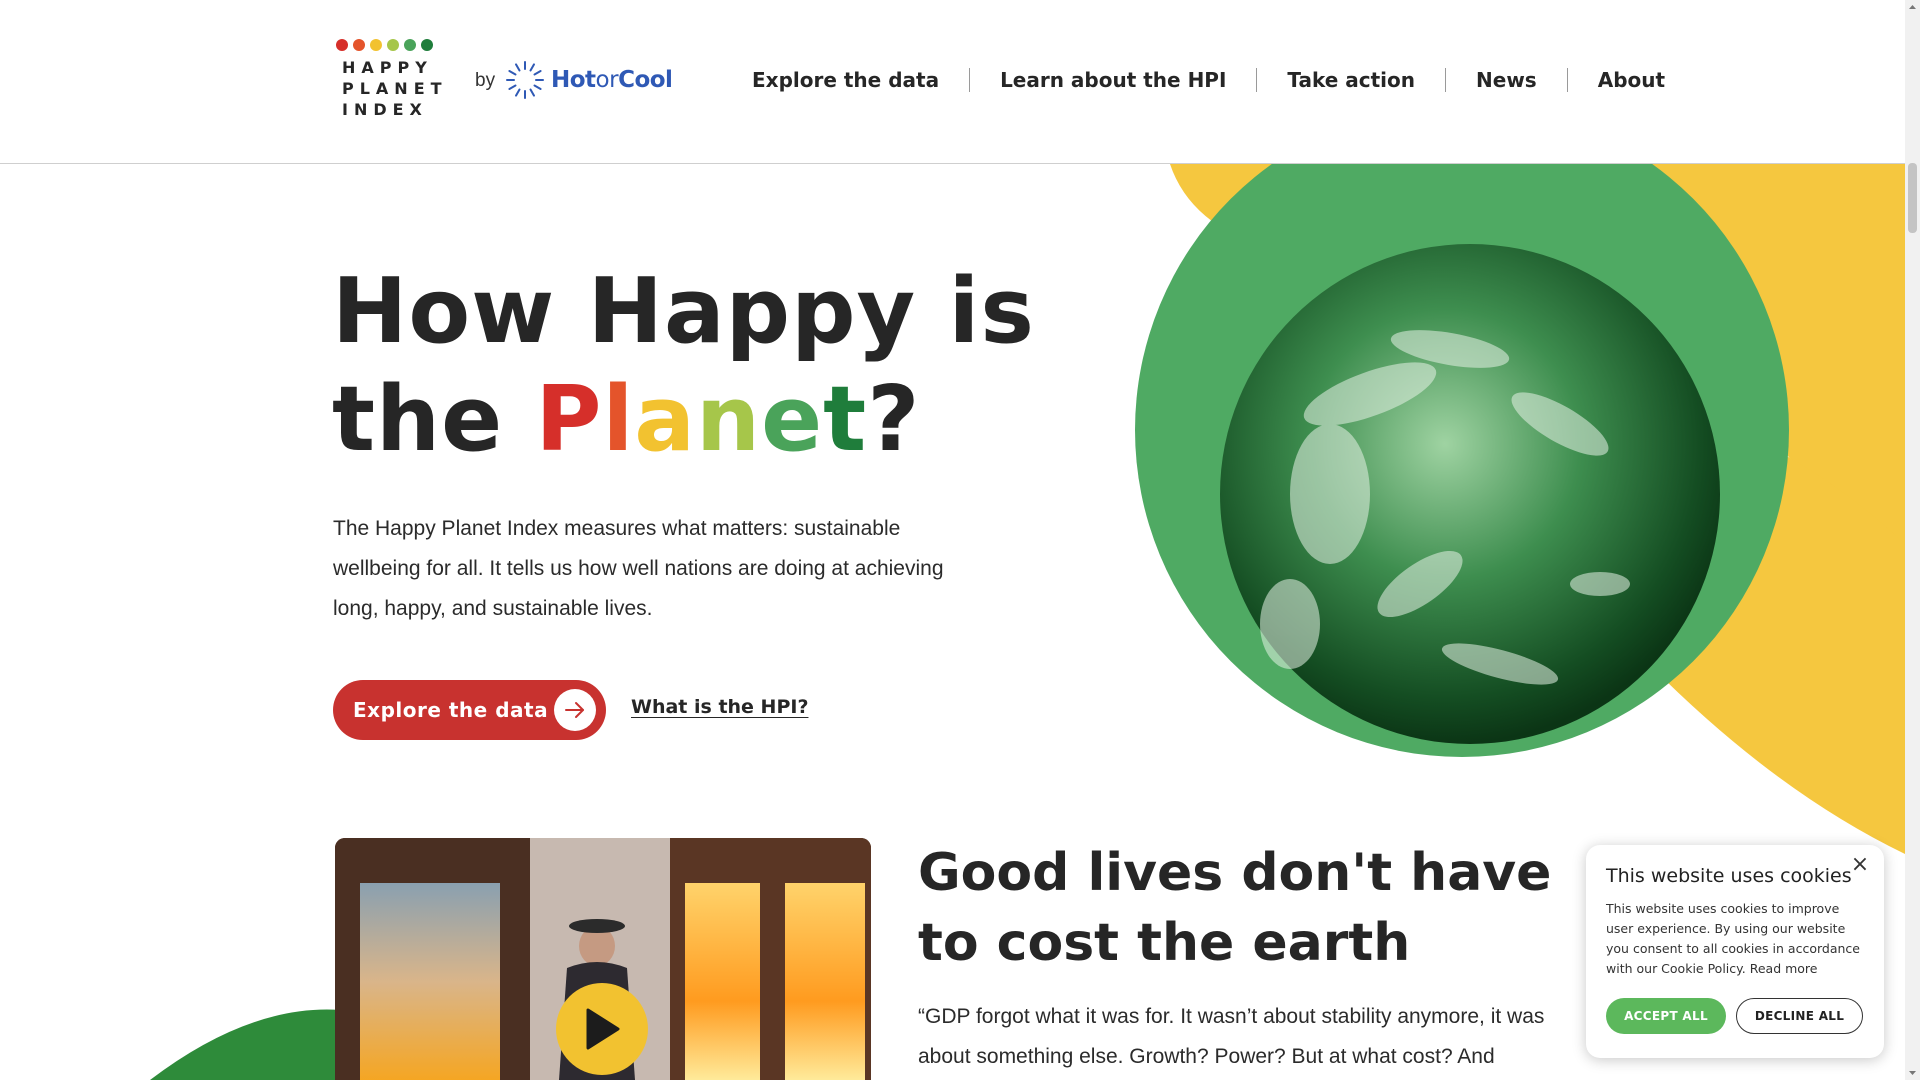 The image size is (1920, 1080). Describe the element at coordinates (683, 311) in the screenshot. I see `hero-title-line-1: How Happy is` at that location.